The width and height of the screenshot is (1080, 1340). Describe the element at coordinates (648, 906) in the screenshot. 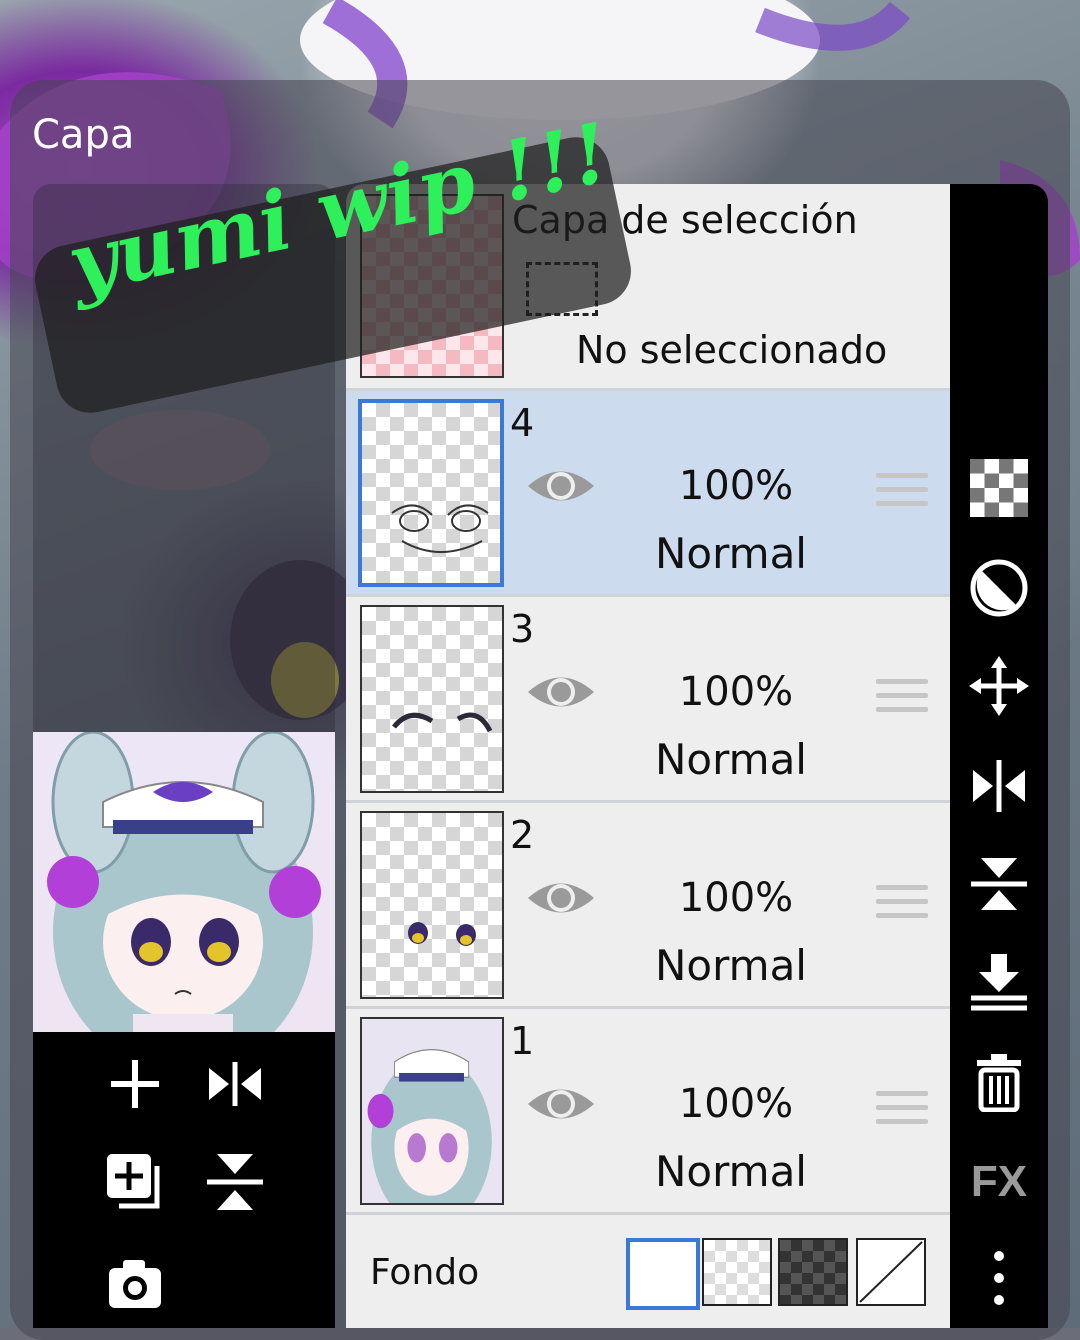

I see `layer-row-2: 2 100% Normal` at that location.